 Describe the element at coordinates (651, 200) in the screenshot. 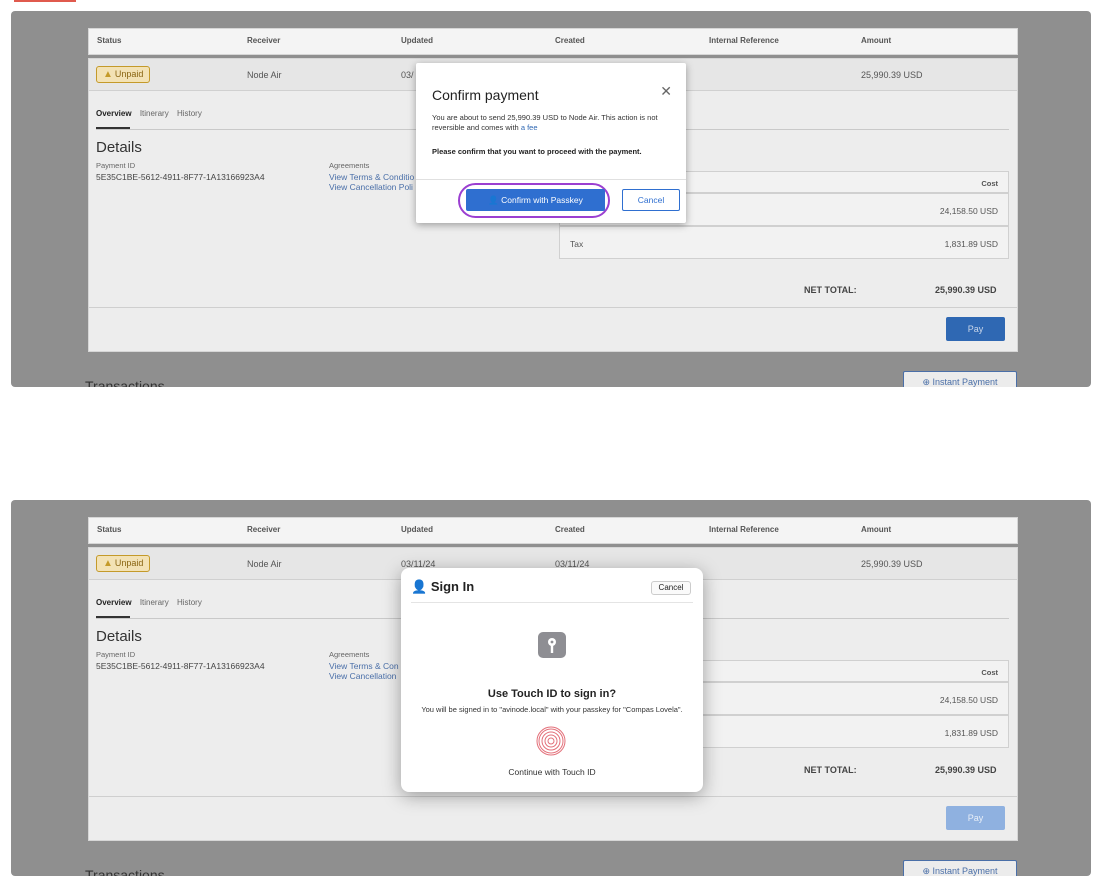

I see `cancel-button: Cancel` at that location.